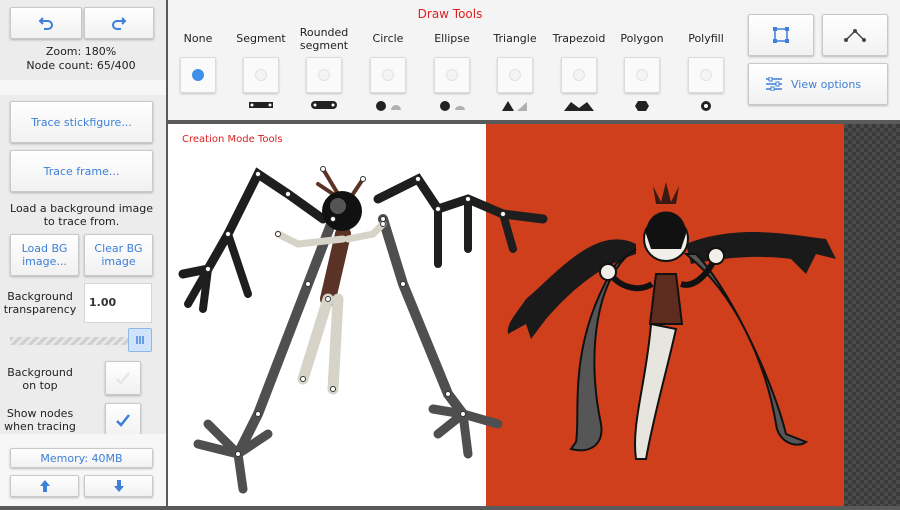 The width and height of the screenshot is (900, 510). I want to click on tool-label-ellipse: Ellipse, so click(452, 38).